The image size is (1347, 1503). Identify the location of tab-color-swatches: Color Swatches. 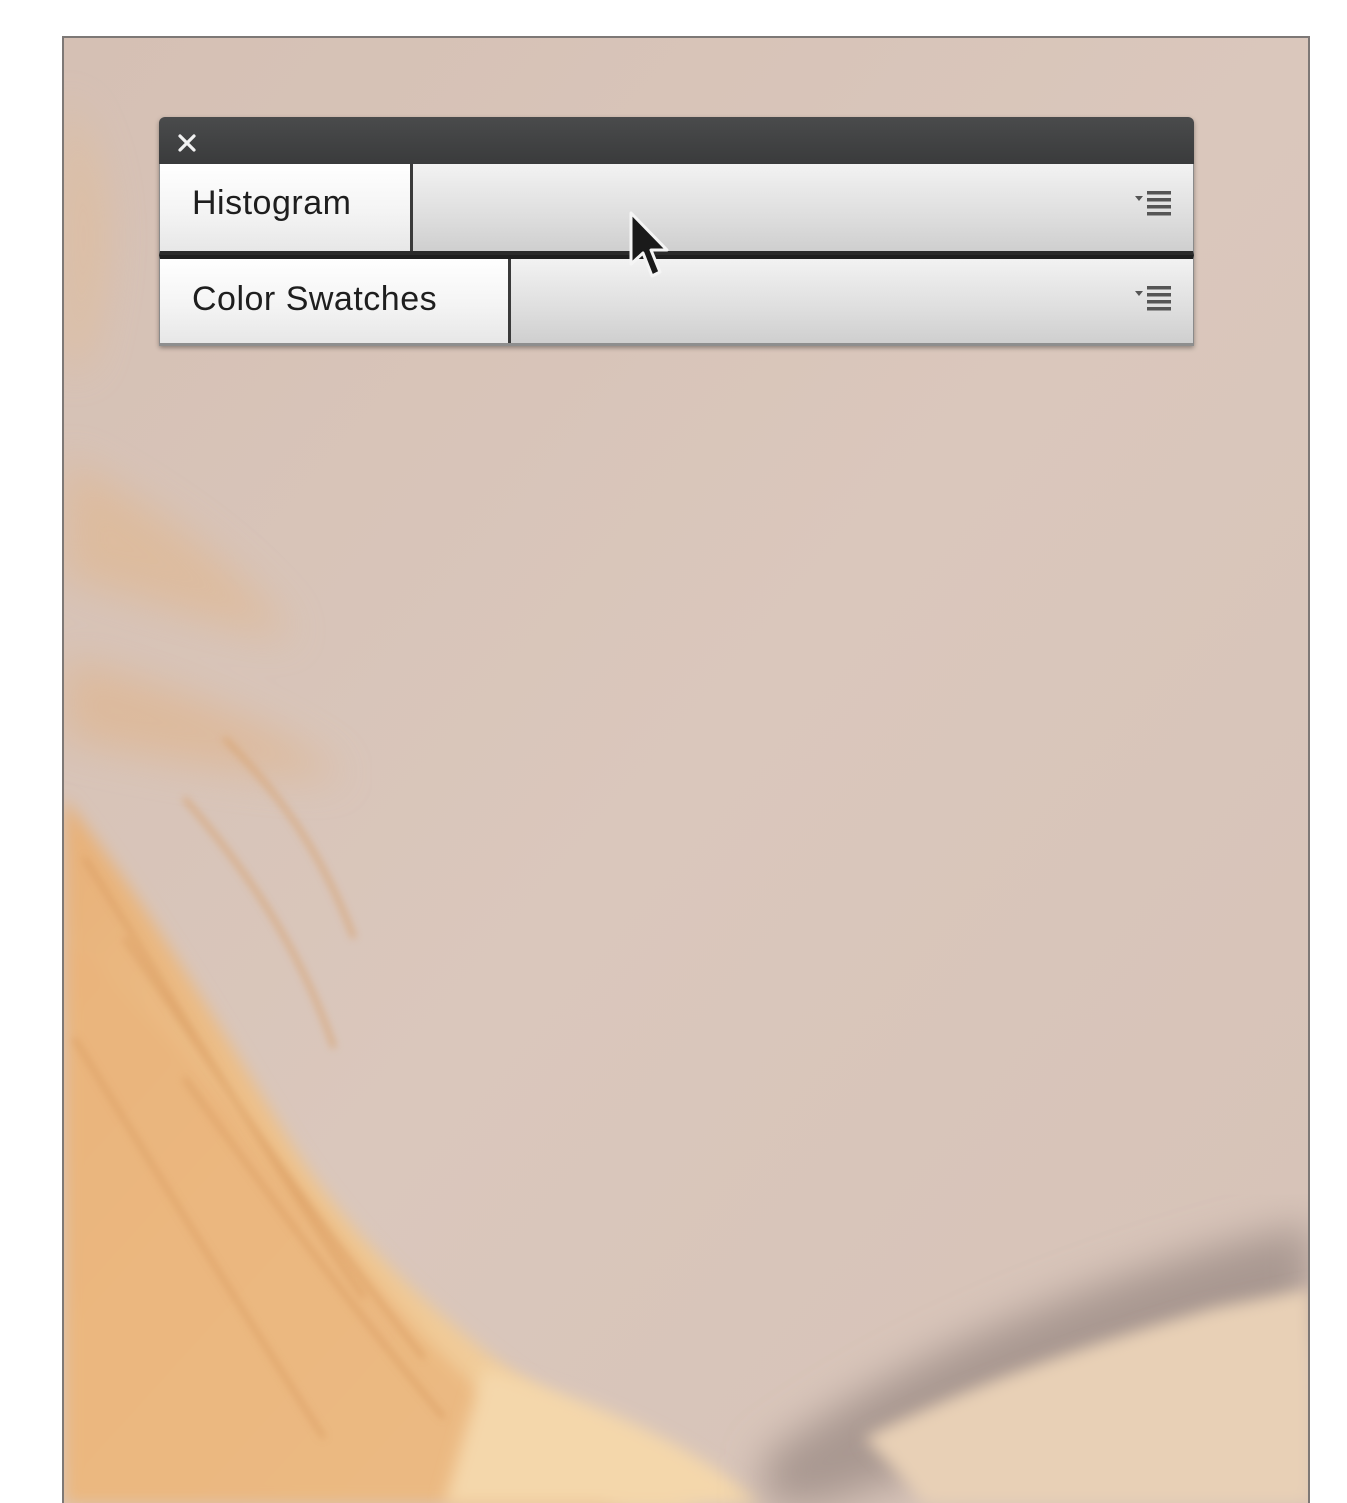
(335, 301).